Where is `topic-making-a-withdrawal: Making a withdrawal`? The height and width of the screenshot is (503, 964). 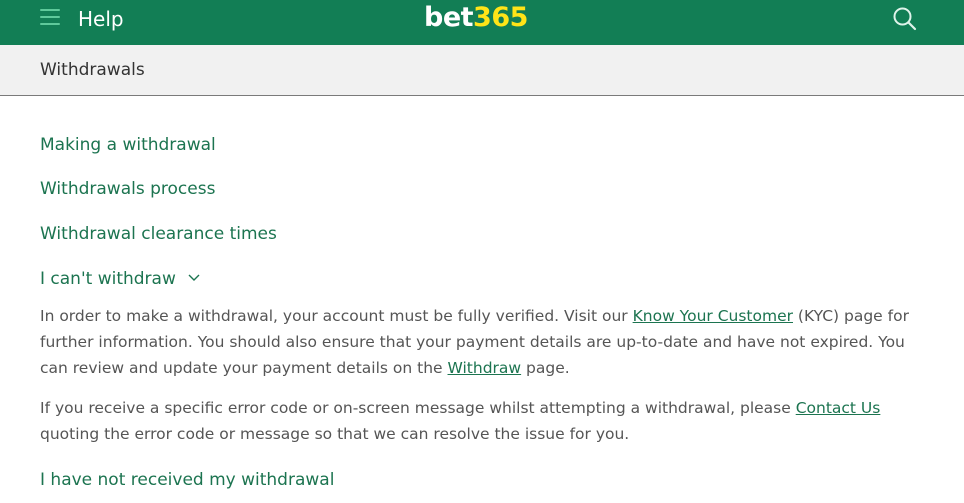
topic-making-a-withdrawal: Making a withdrawal is located at coordinates (128, 145).